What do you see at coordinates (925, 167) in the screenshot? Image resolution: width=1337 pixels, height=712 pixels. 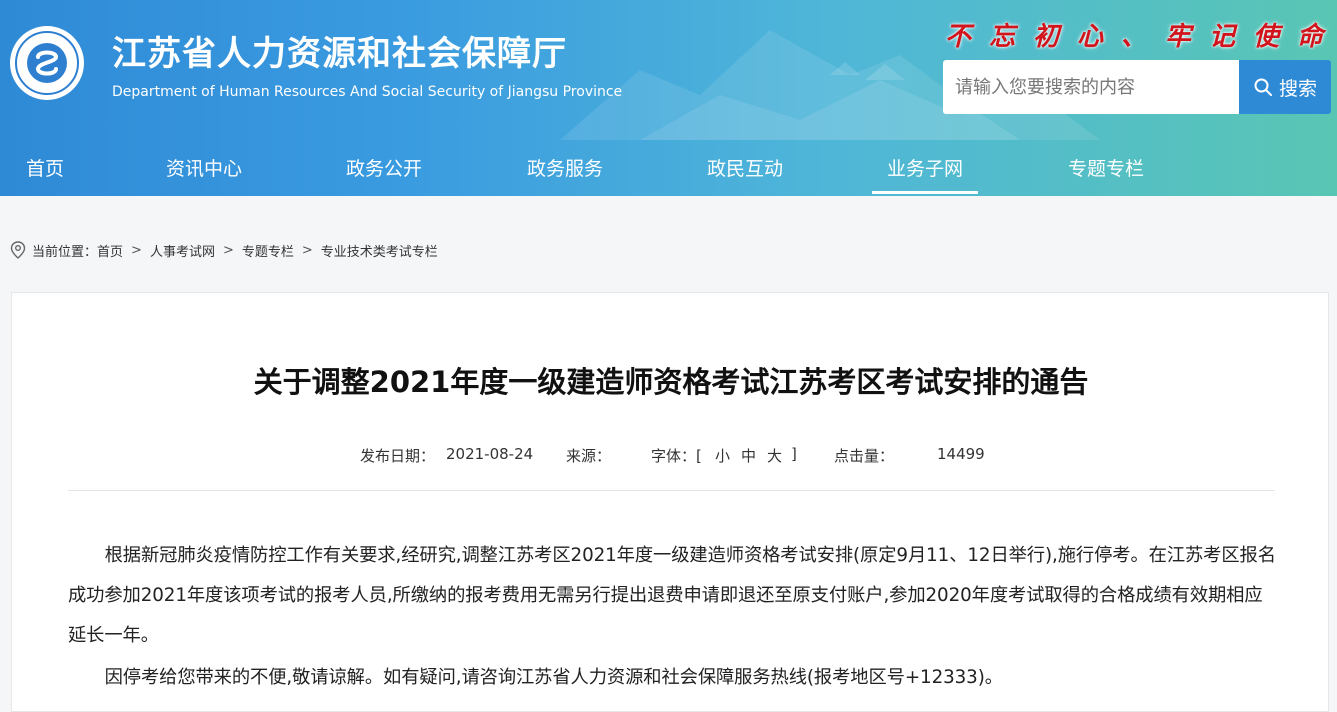 I see `nav-item-business-sites: 业务子网` at bounding box center [925, 167].